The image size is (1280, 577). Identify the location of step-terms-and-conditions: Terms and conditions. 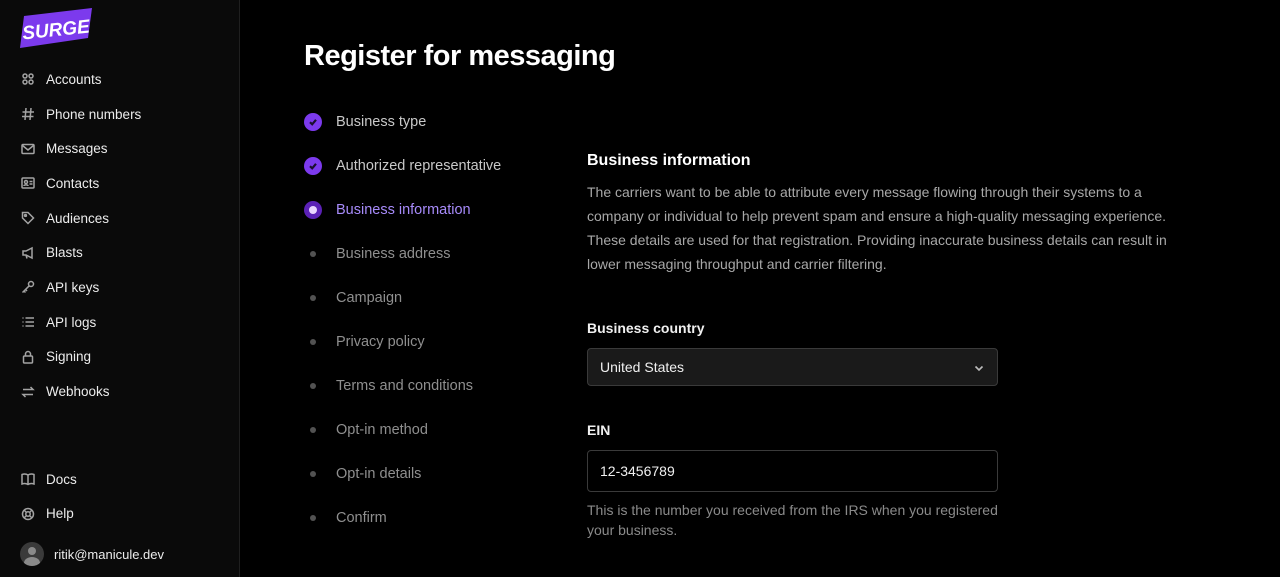
(402, 386).